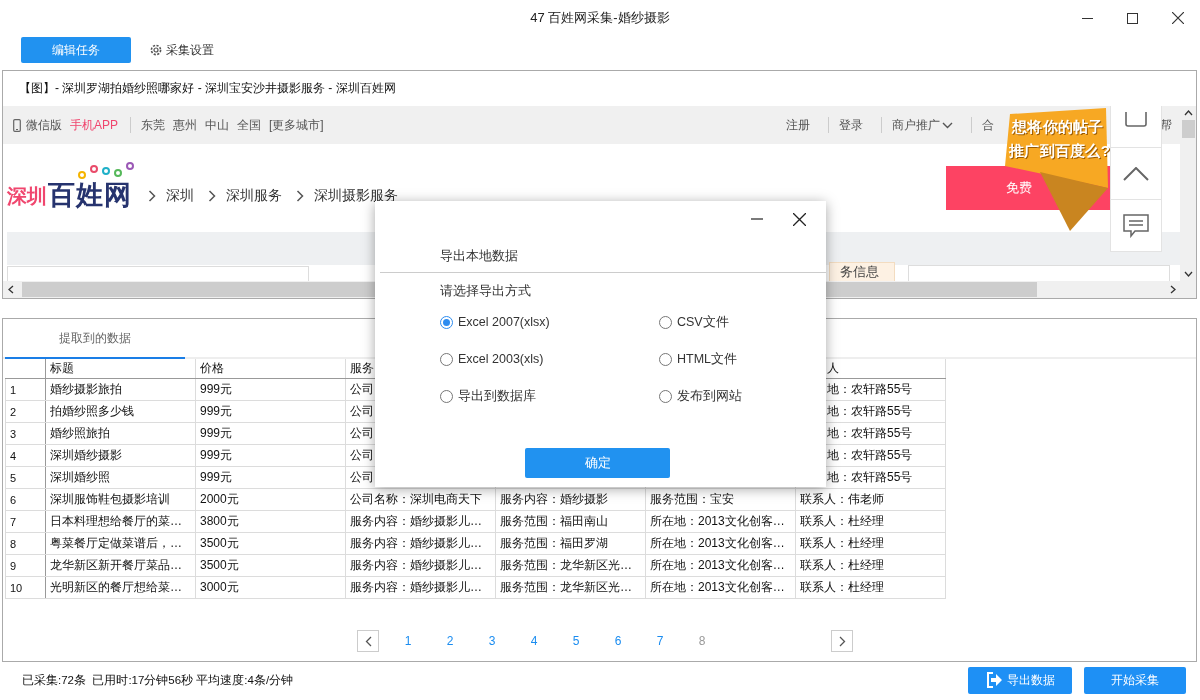 Image resolution: width=1200 pixels, height=700 pixels. I want to click on logo-text: 百姓网, so click(90, 195).